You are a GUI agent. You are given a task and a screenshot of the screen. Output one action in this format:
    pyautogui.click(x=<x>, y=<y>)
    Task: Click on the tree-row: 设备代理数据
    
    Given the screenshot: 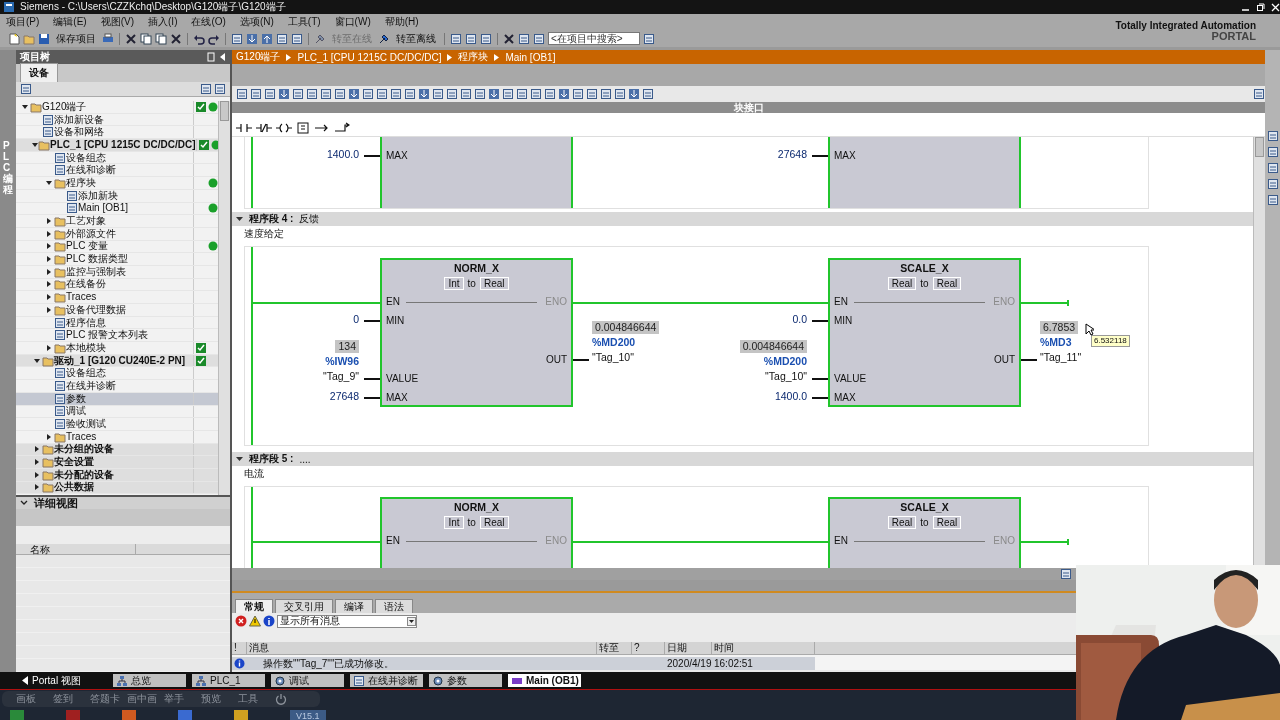 What is the action you would take?
    pyautogui.click(x=117, y=310)
    